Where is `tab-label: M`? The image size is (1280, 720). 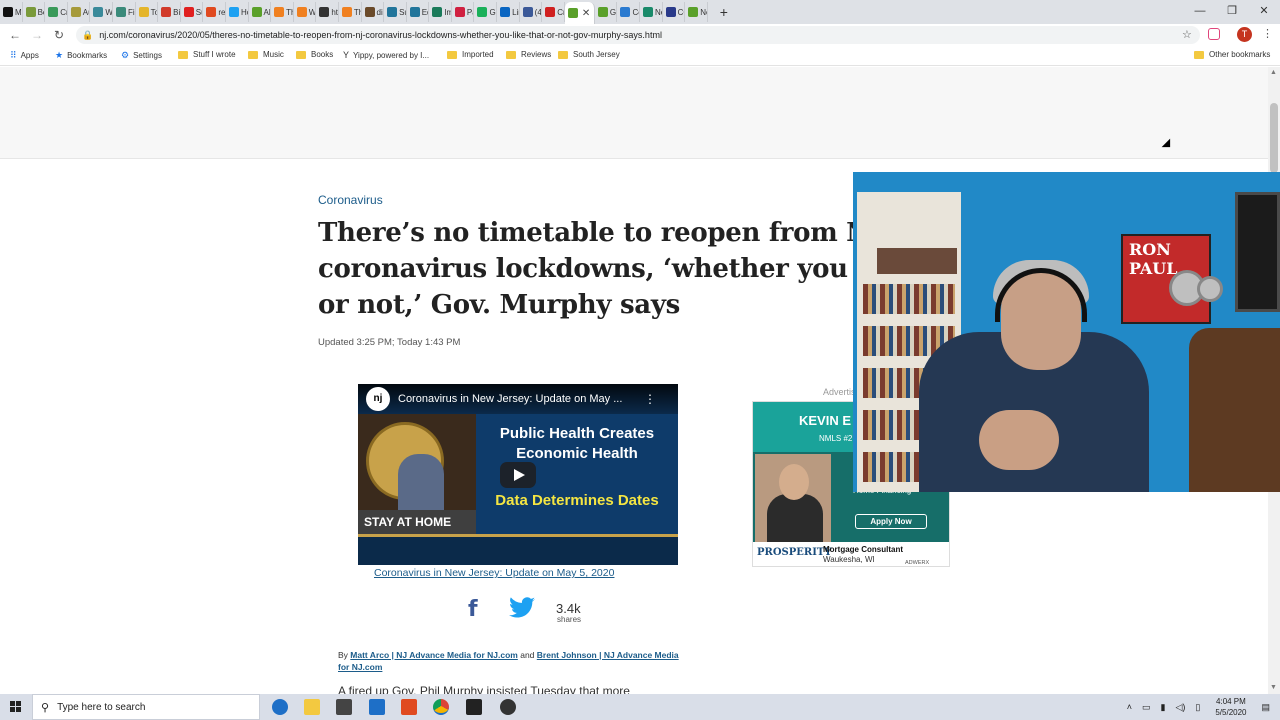 tab-label: M is located at coordinates (18, 12).